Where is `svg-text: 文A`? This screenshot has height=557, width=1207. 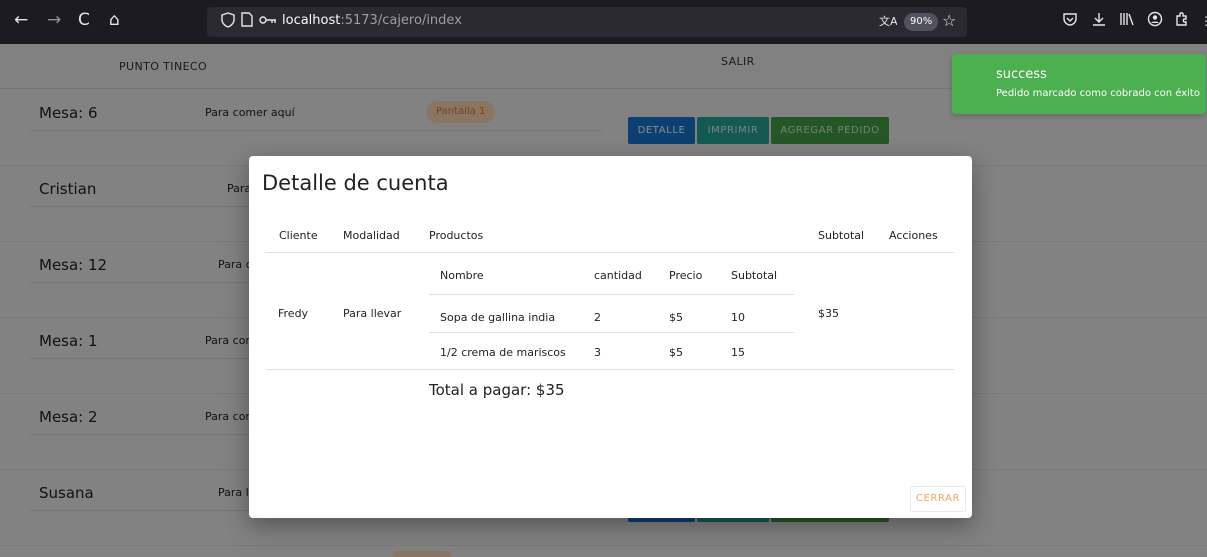 svg-text: 文A is located at coordinates (888, 21).